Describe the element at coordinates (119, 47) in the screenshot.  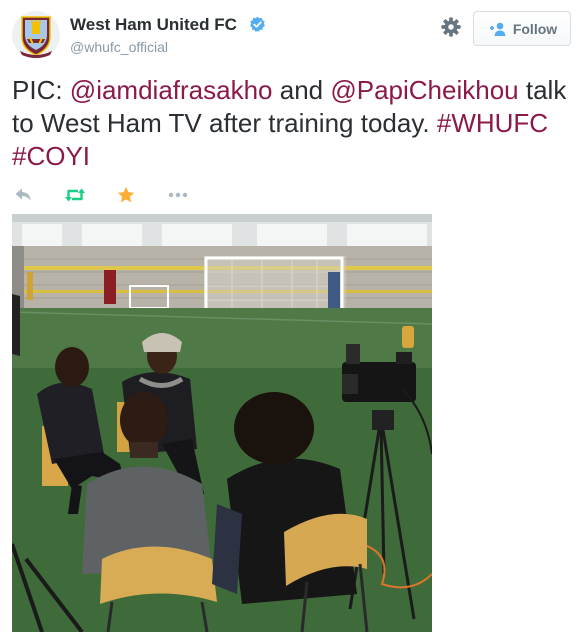
I see `account-handle: @whufc_official` at that location.